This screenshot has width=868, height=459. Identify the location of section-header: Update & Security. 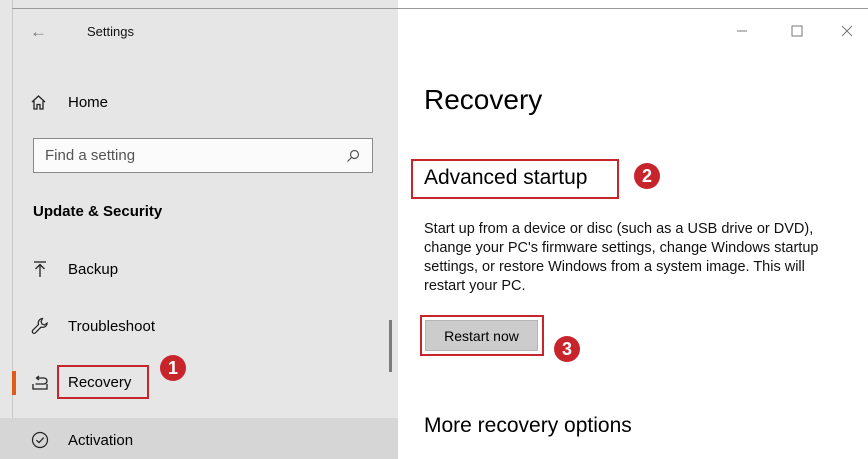
(98, 211).